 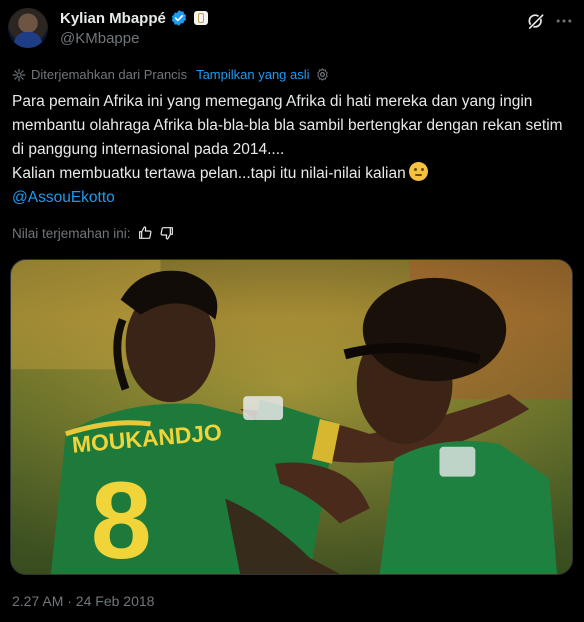 I want to click on grok-icon, so click(x=536, y=21).